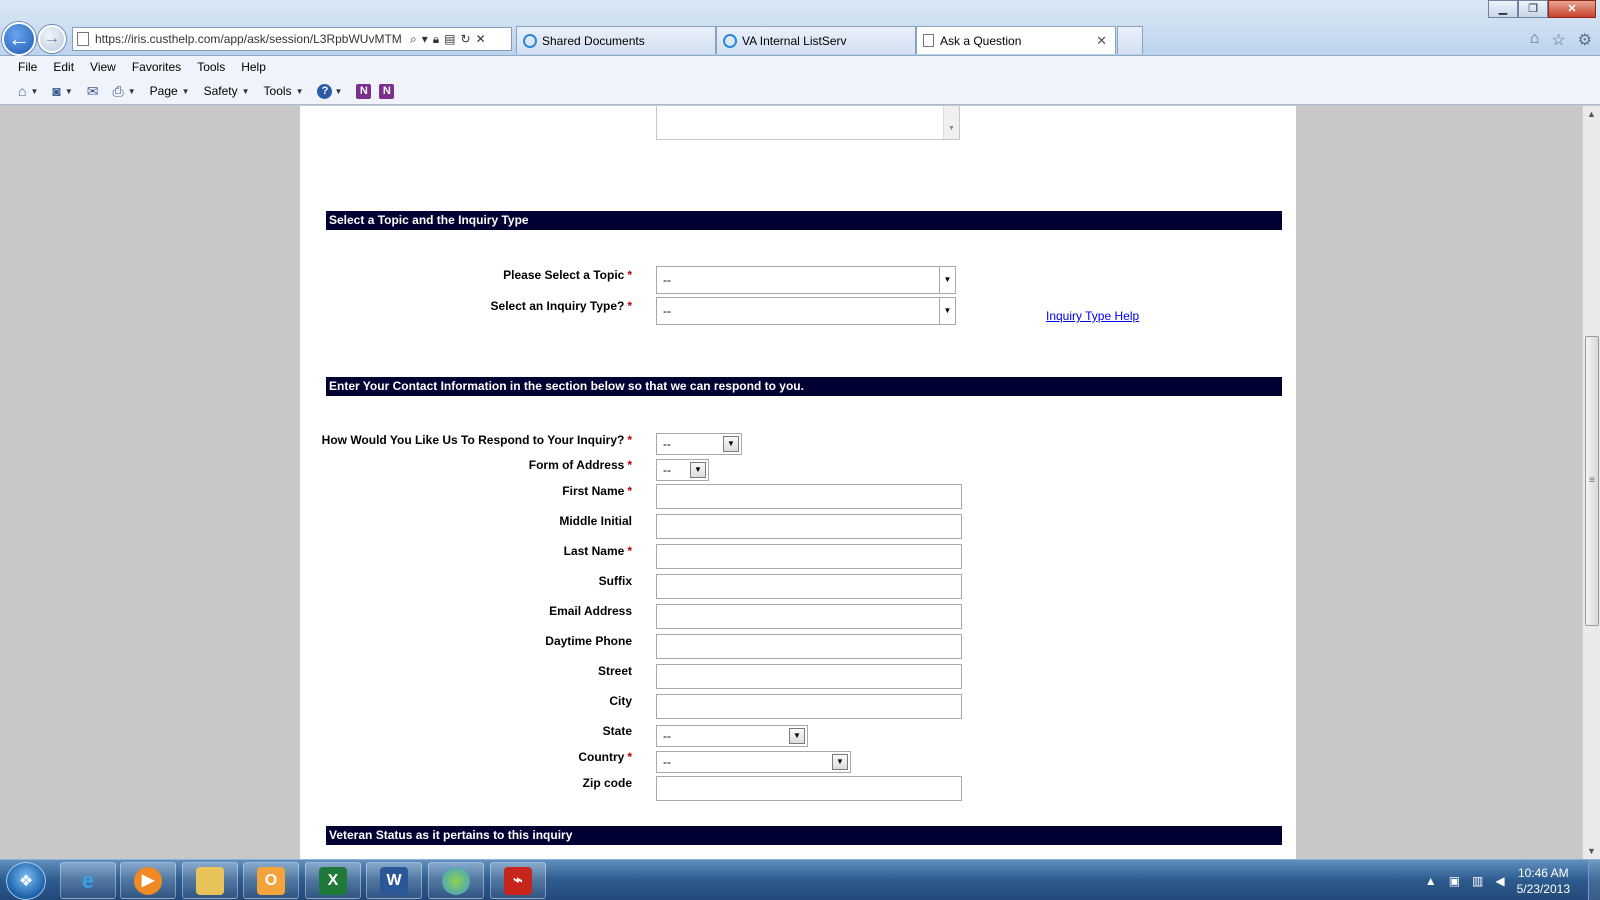 Image resolution: width=1600 pixels, height=900 pixels. What do you see at coordinates (809, 556) in the screenshot?
I see `last-name-input` at bounding box center [809, 556].